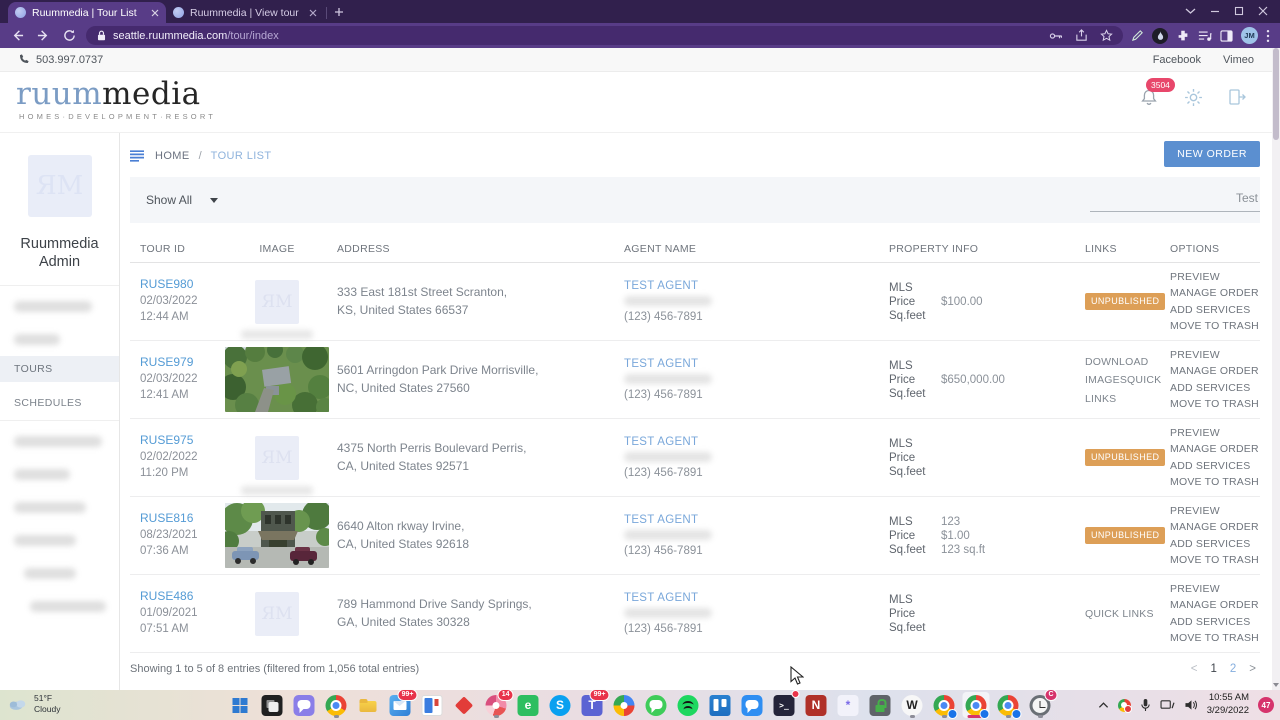 The height and width of the screenshot is (720, 1280). I want to click on tray-pen-device-icon, so click(1167, 705).